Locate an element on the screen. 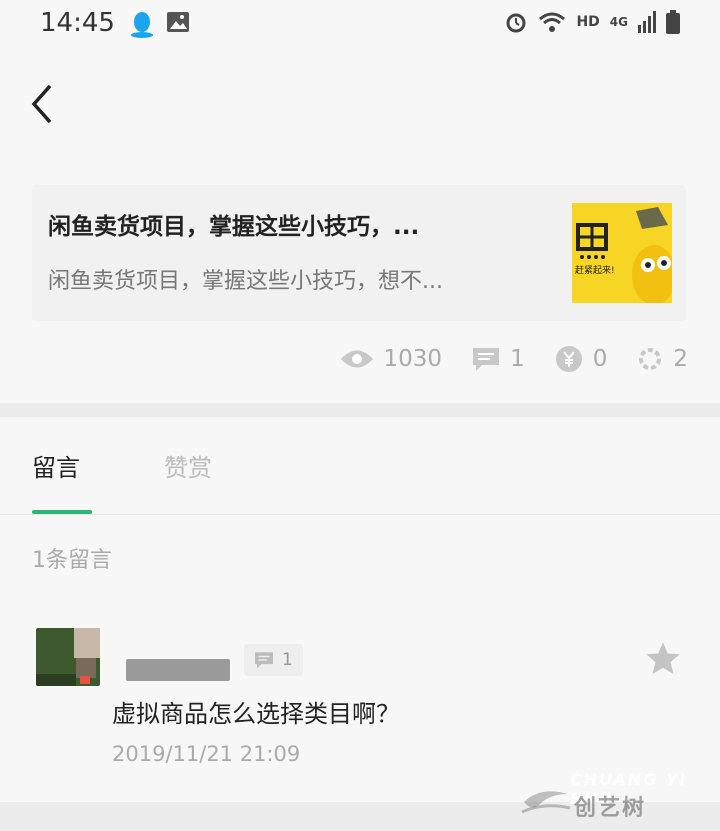  comments-stat: 1 is located at coordinates (498, 359).